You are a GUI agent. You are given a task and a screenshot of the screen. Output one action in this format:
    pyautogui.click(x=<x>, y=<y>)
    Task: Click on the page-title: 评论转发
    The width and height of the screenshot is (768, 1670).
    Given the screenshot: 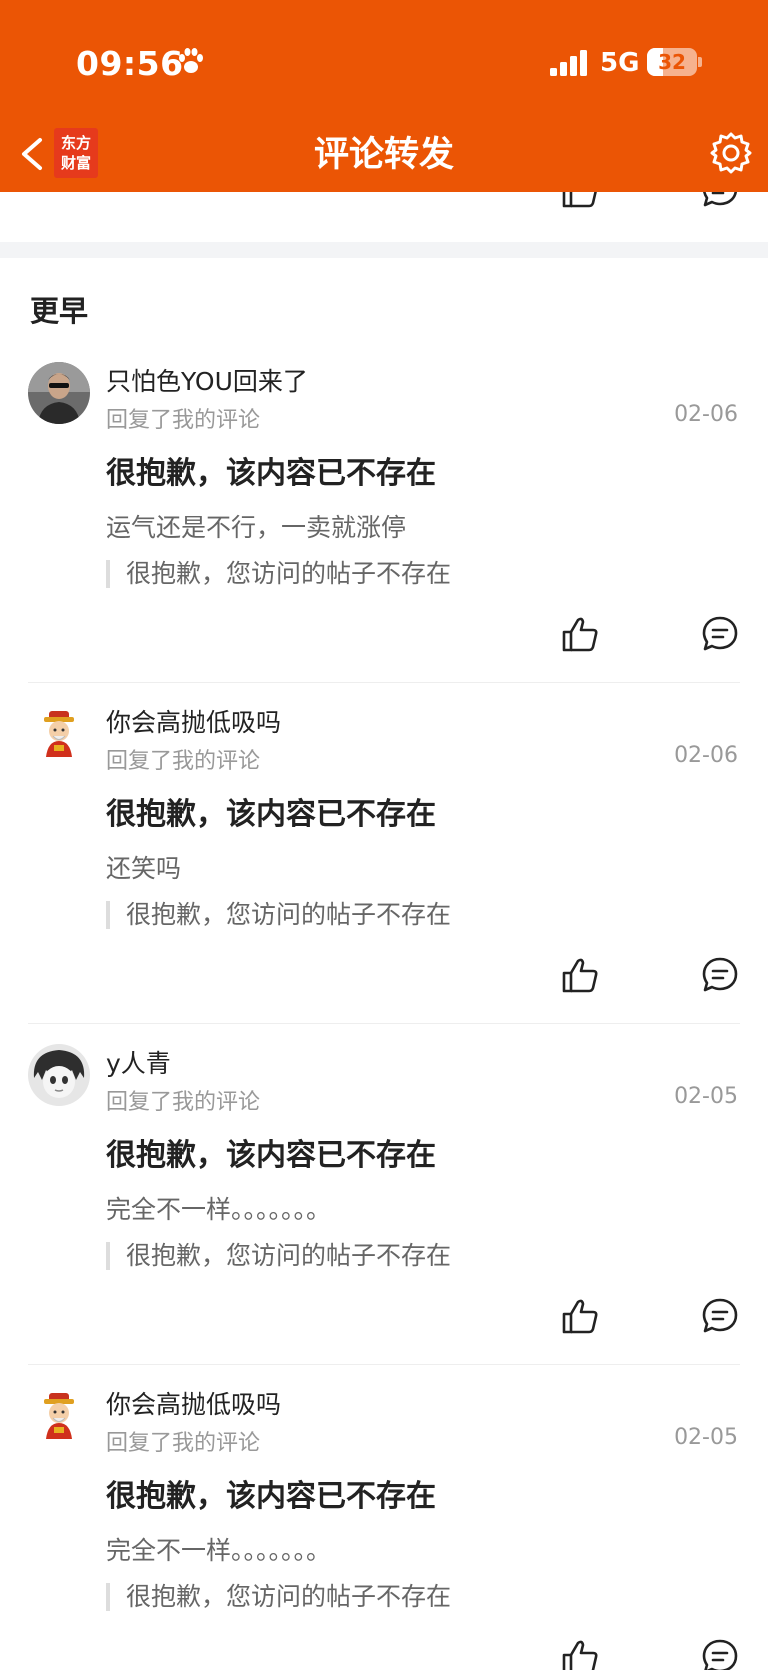 What is the action you would take?
    pyautogui.click(x=383, y=155)
    